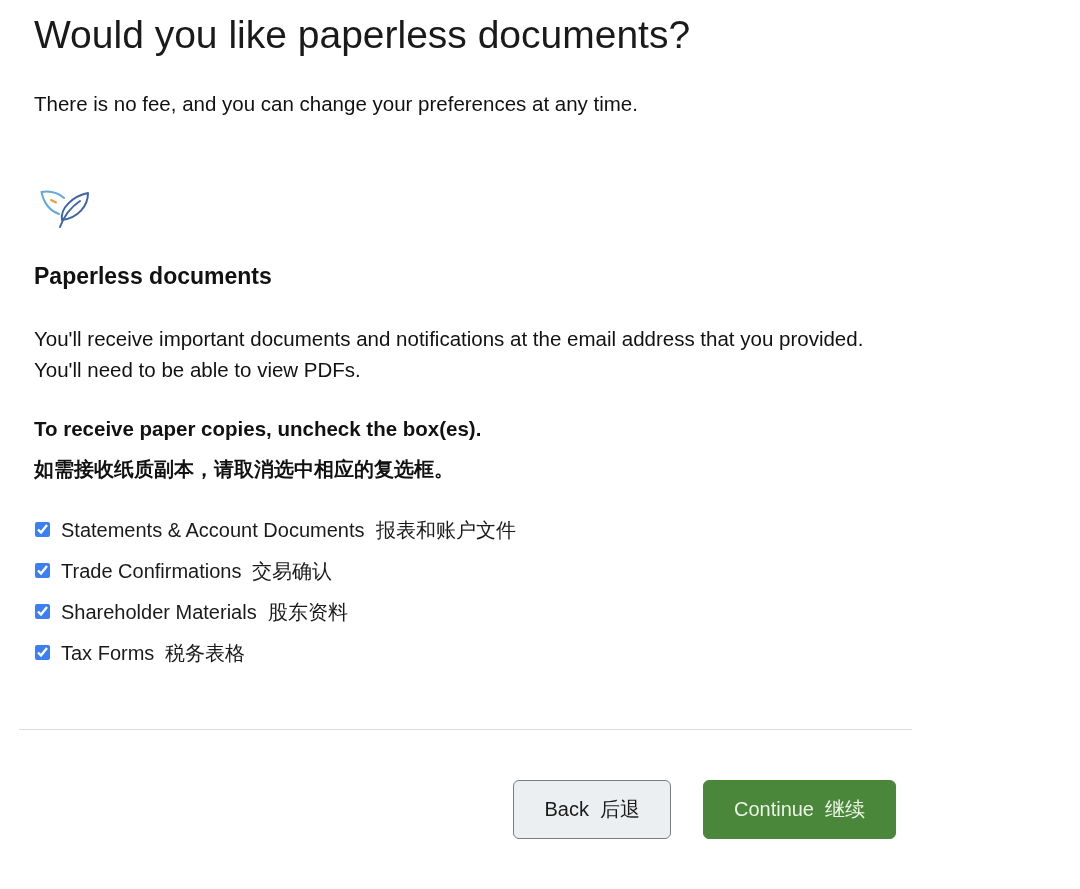 The width and height of the screenshot is (1080, 889). What do you see at coordinates (258, 429) in the screenshot?
I see `instruction-text: To receive paper copies, uncheck the box(es).` at bounding box center [258, 429].